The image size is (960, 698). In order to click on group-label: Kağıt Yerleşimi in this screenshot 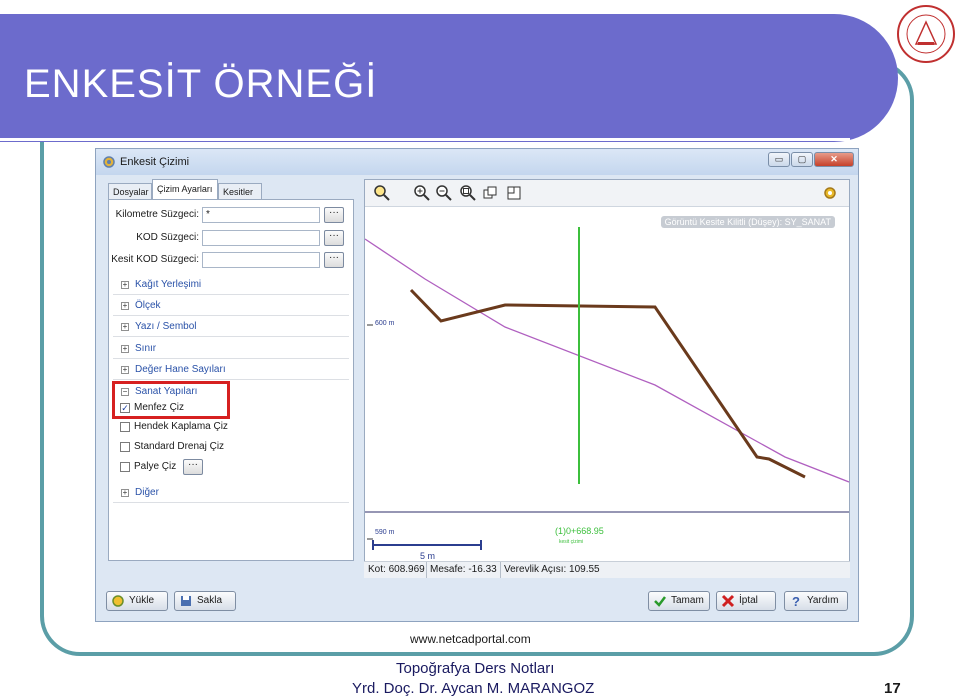, I will do `click(168, 284)`.